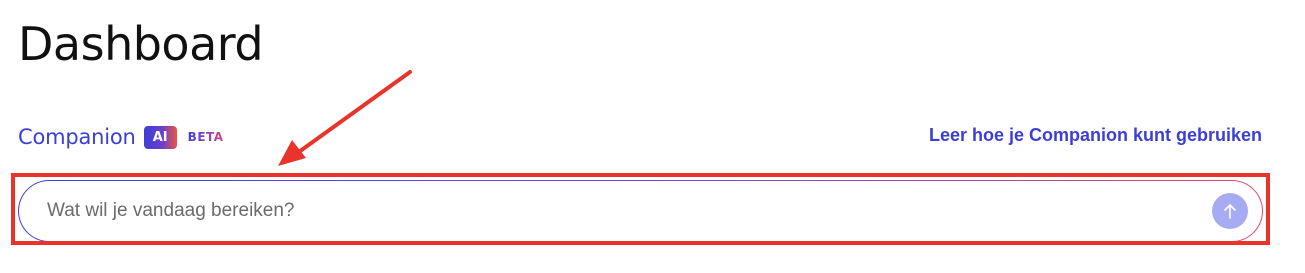 The width and height of the screenshot is (1305, 273). Describe the element at coordinates (1095, 135) in the screenshot. I see `learn-companion-link: Leer hoe je Companion kunt gebruiken` at that location.